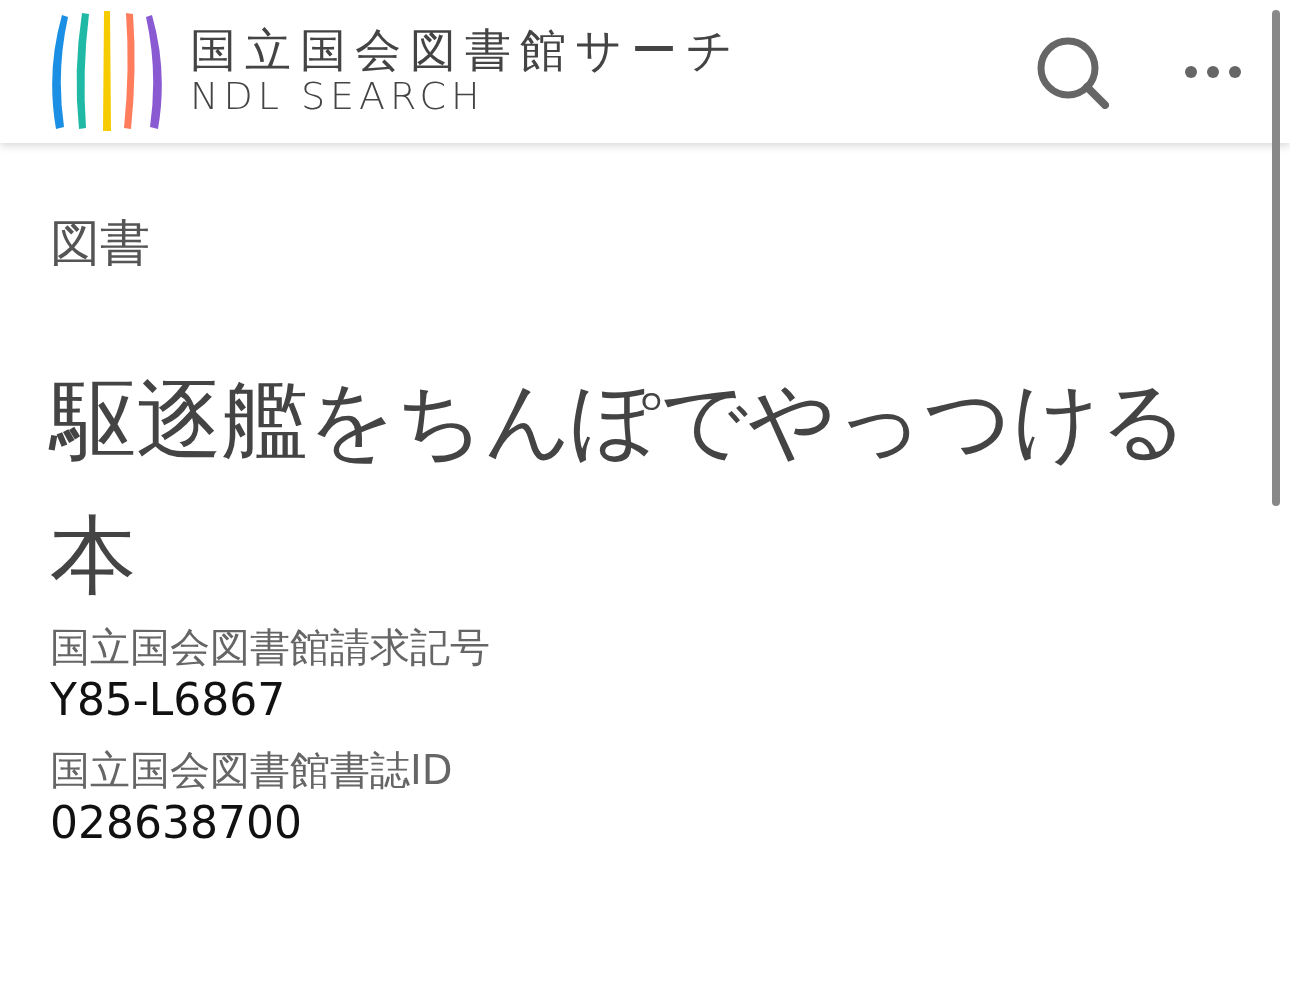 This screenshot has width=1290, height=998. What do you see at coordinates (252, 770) in the screenshot?
I see `field-label: 国立国会図書館書誌ID` at bounding box center [252, 770].